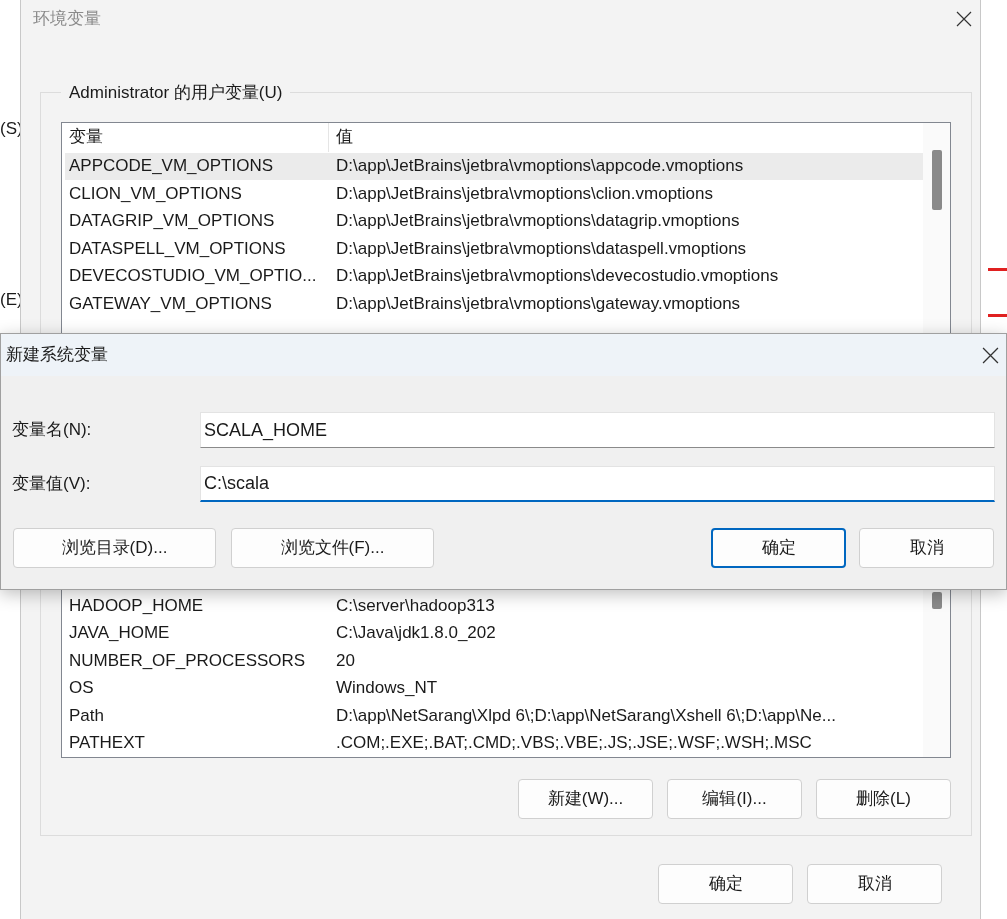 The height and width of the screenshot is (919, 1007). Describe the element at coordinates (541, 248) in the screenshot. I see `variable-value: D:\app\JetBrains\jetbra\vmoptions\dataspell.vmoptions` at that location.